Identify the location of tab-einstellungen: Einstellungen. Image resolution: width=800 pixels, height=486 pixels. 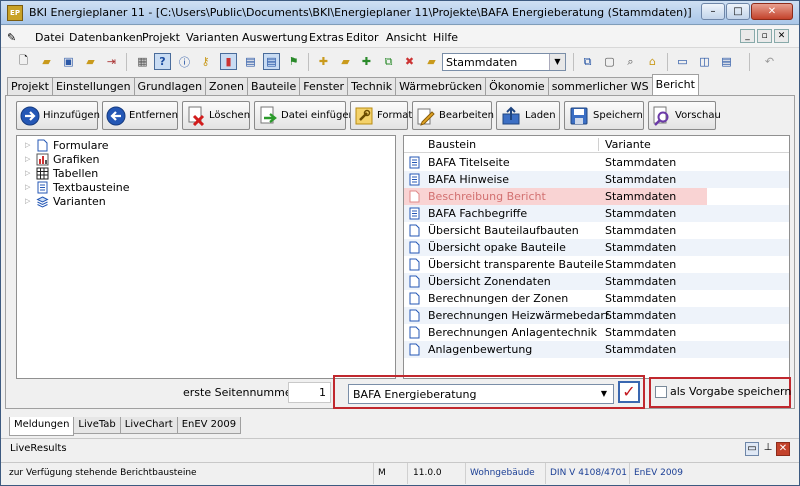
(93, 86).